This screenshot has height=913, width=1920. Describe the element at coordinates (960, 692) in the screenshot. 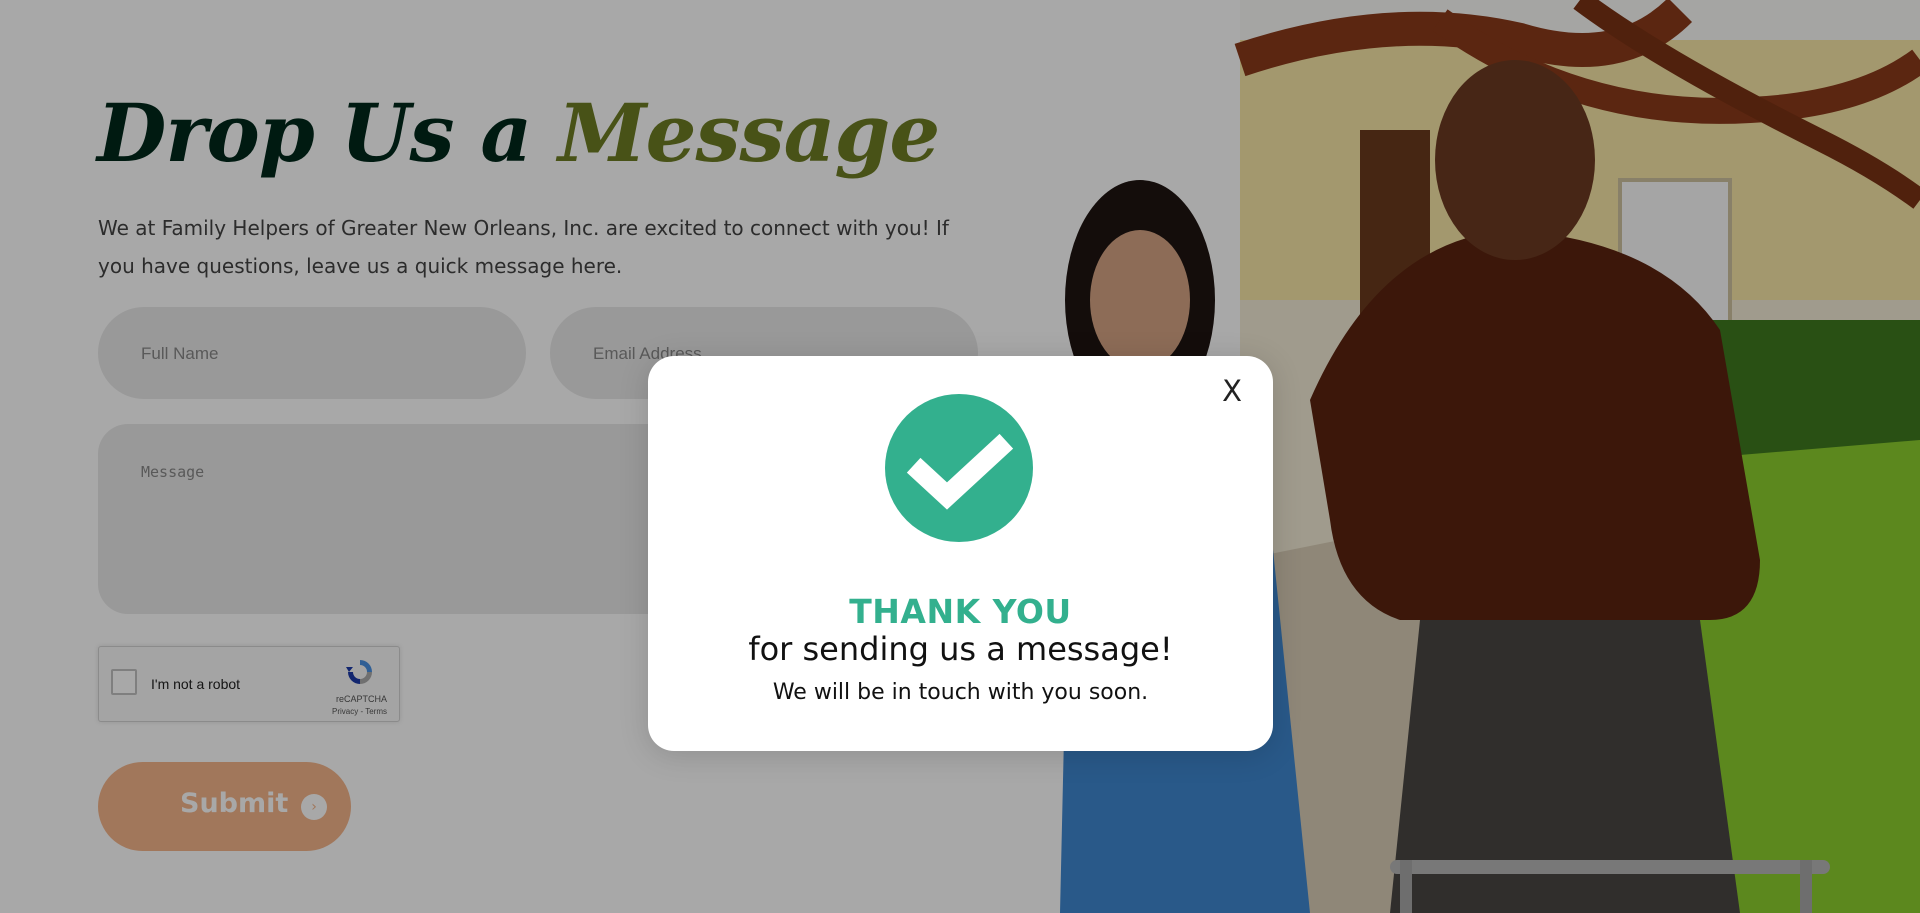

I see `modal-submessage: We will be in touch with you soon.` at that location.